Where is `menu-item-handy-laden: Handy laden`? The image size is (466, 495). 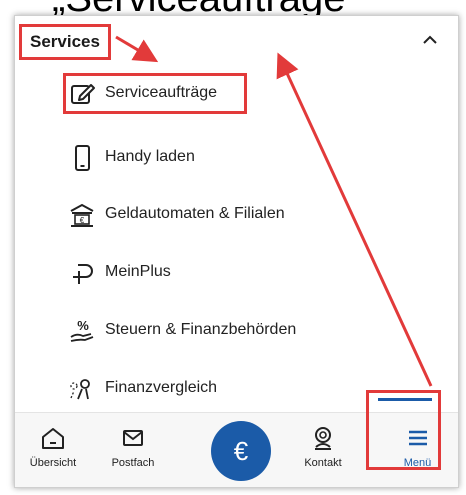 menu-item-handy-laden: Handy laden is located at coordinates (236, 158).